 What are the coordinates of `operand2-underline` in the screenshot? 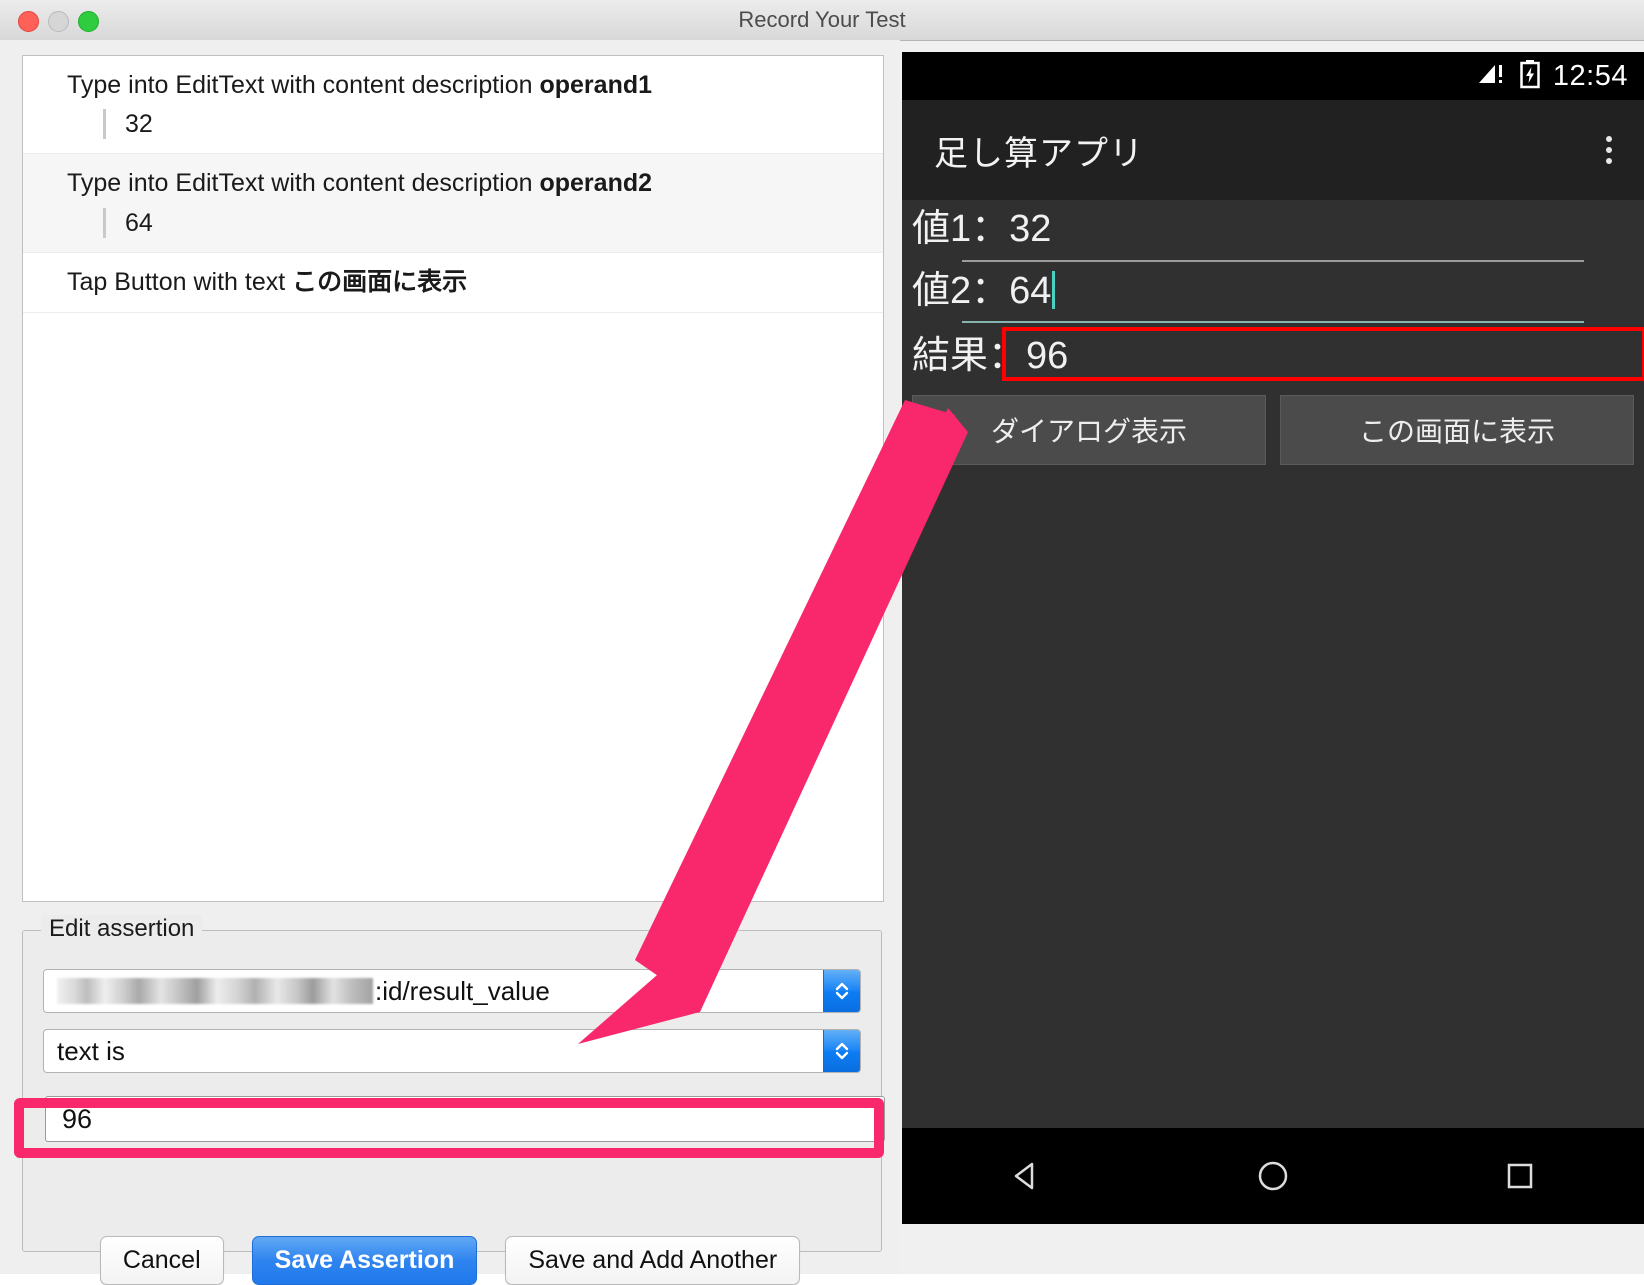 It's located at (1273, 322).